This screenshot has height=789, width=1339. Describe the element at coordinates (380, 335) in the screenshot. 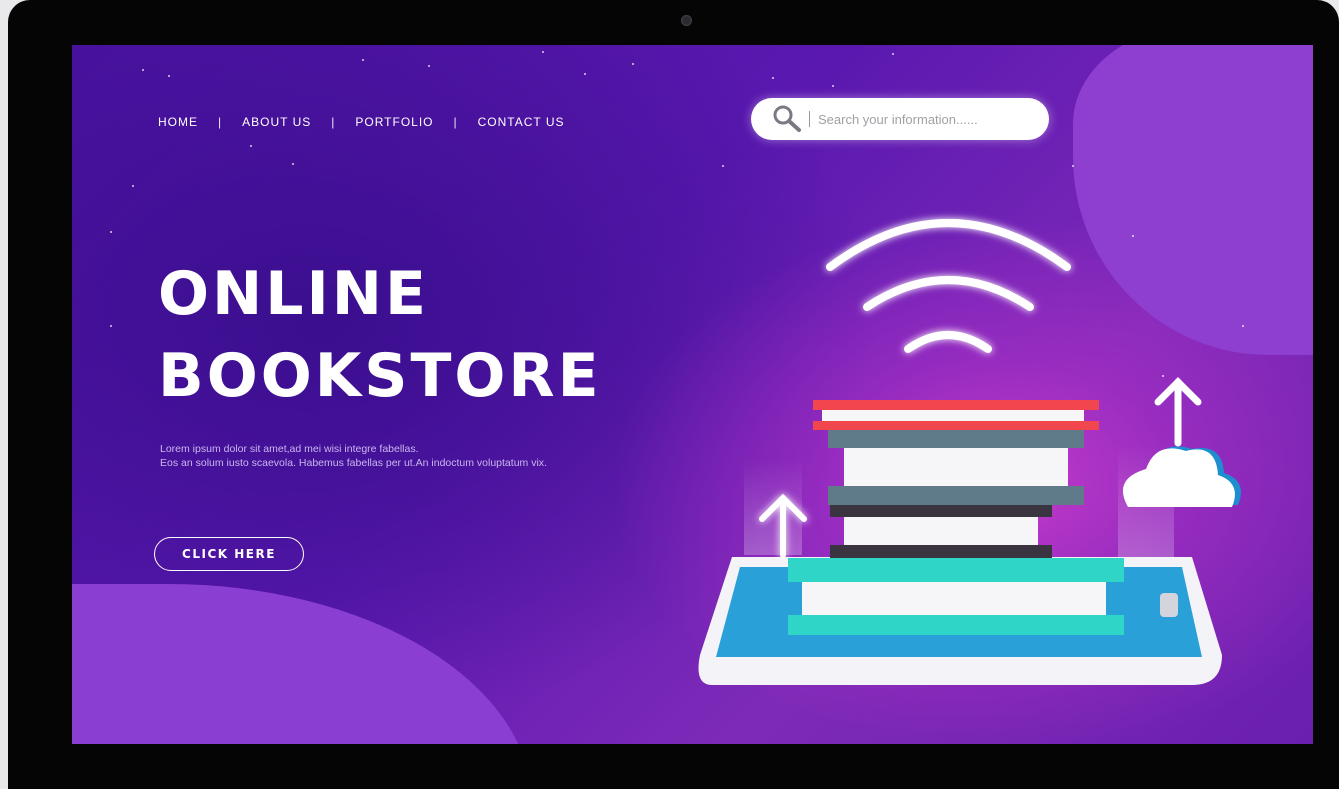

I see `page-title: ONLINE BOOKSTORE` at that location.